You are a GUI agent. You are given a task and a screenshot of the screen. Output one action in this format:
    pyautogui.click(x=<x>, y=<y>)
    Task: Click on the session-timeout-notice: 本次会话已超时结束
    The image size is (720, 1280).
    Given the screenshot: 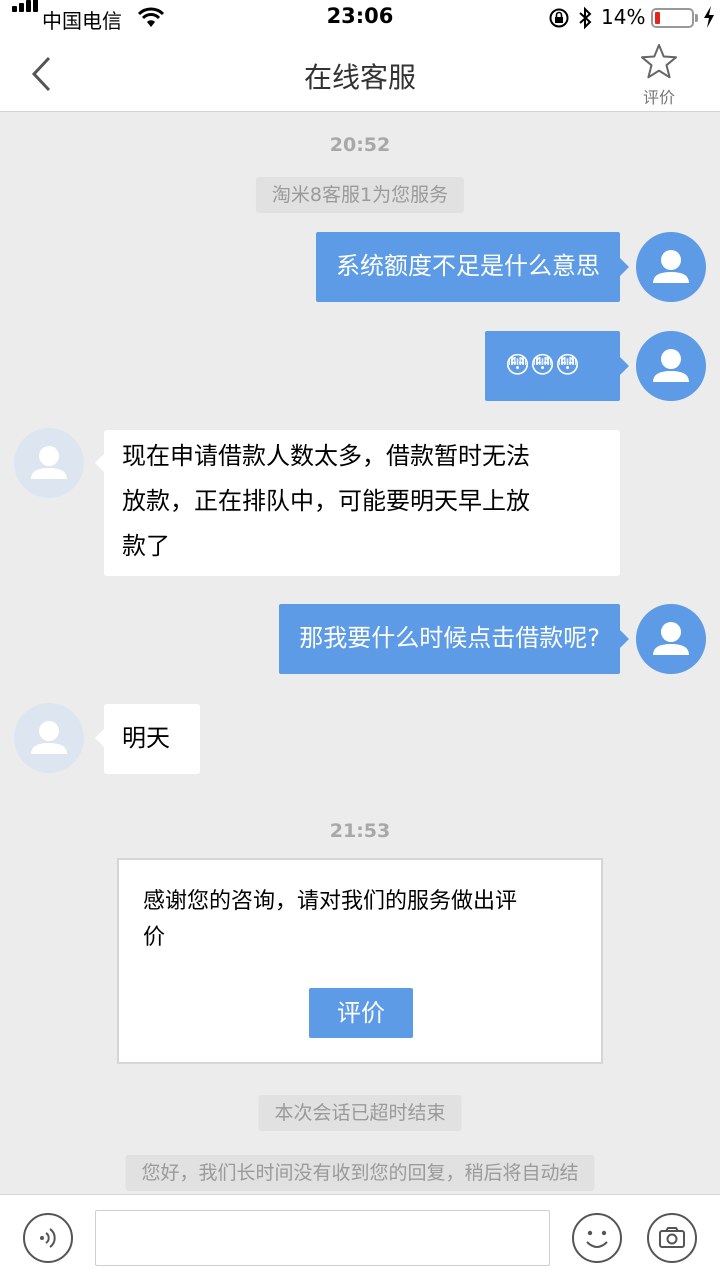 What is the action you would take?
    pyautogui.click(x=360, y=1113)
    